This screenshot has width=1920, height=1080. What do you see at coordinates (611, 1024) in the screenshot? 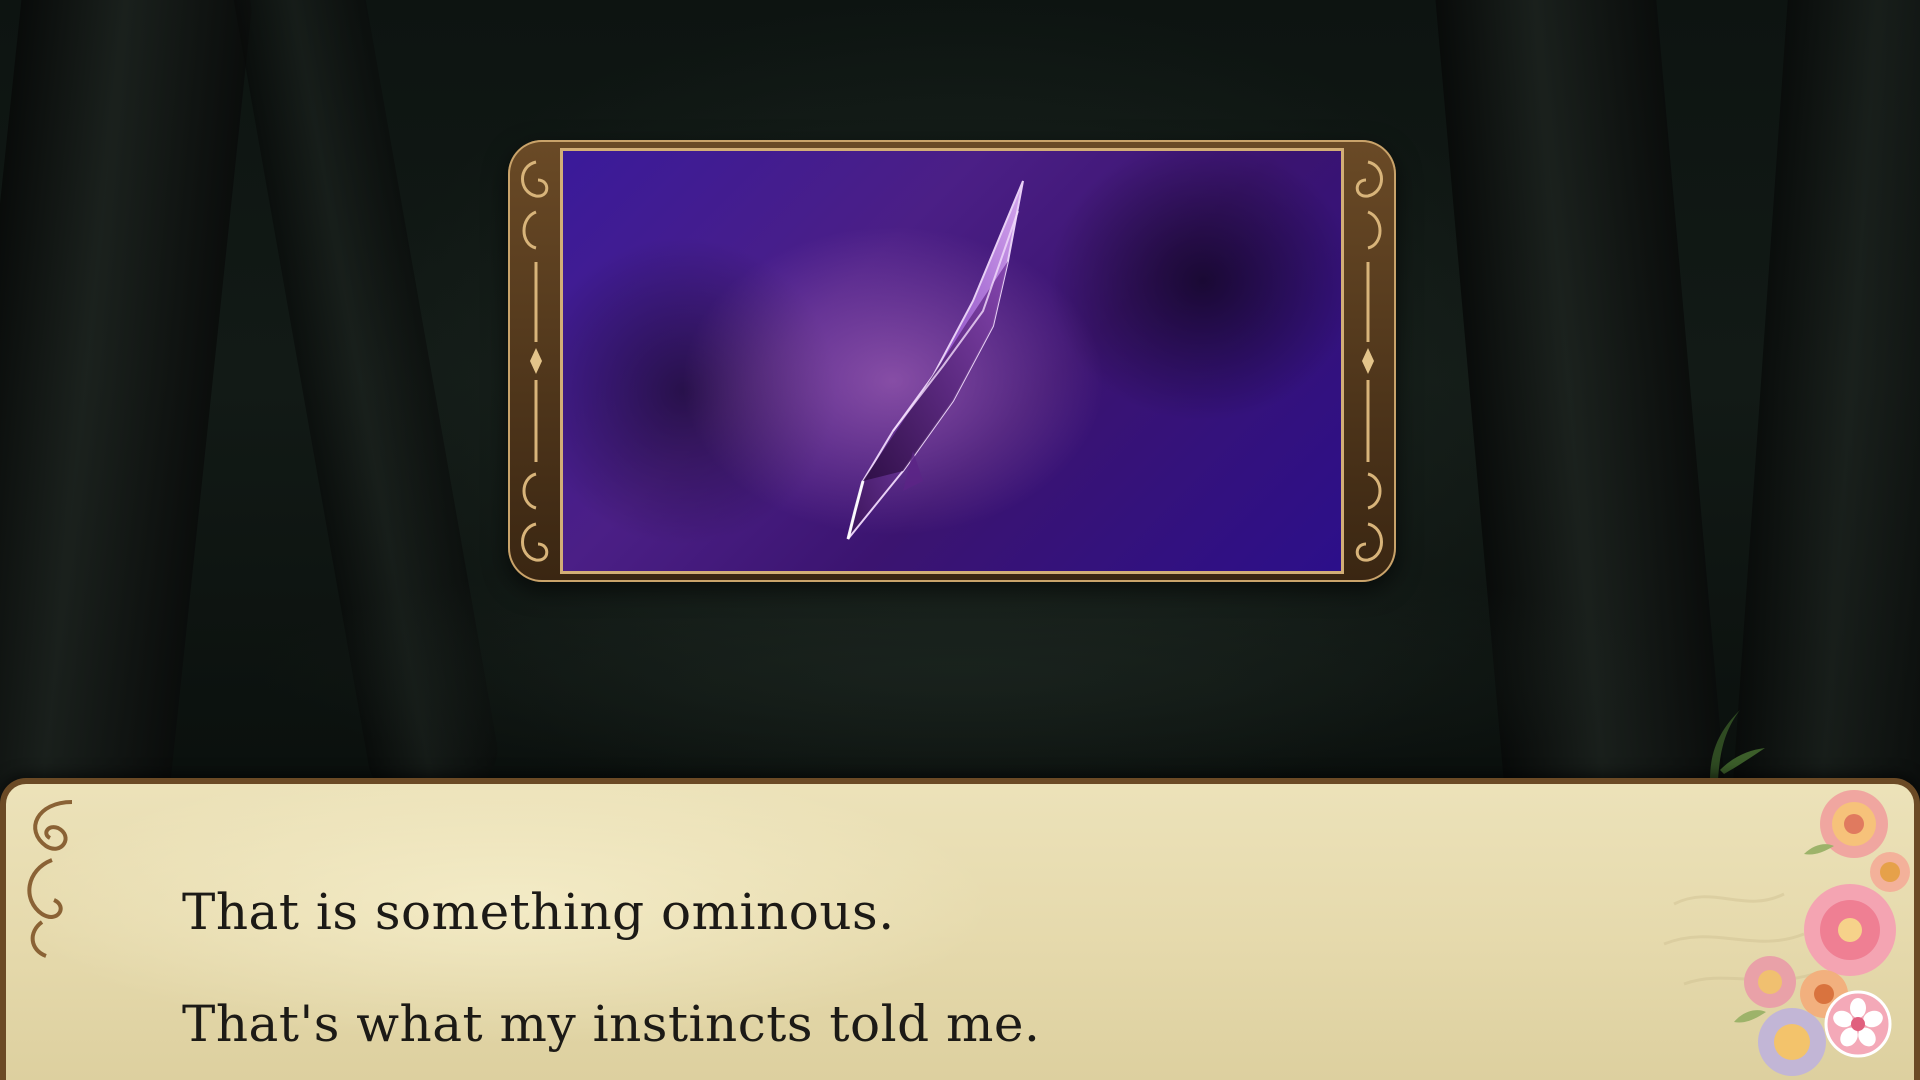
I see `dialogue-text-line-2: That's what my instincts told me.` at bounding box center [611, 1024].